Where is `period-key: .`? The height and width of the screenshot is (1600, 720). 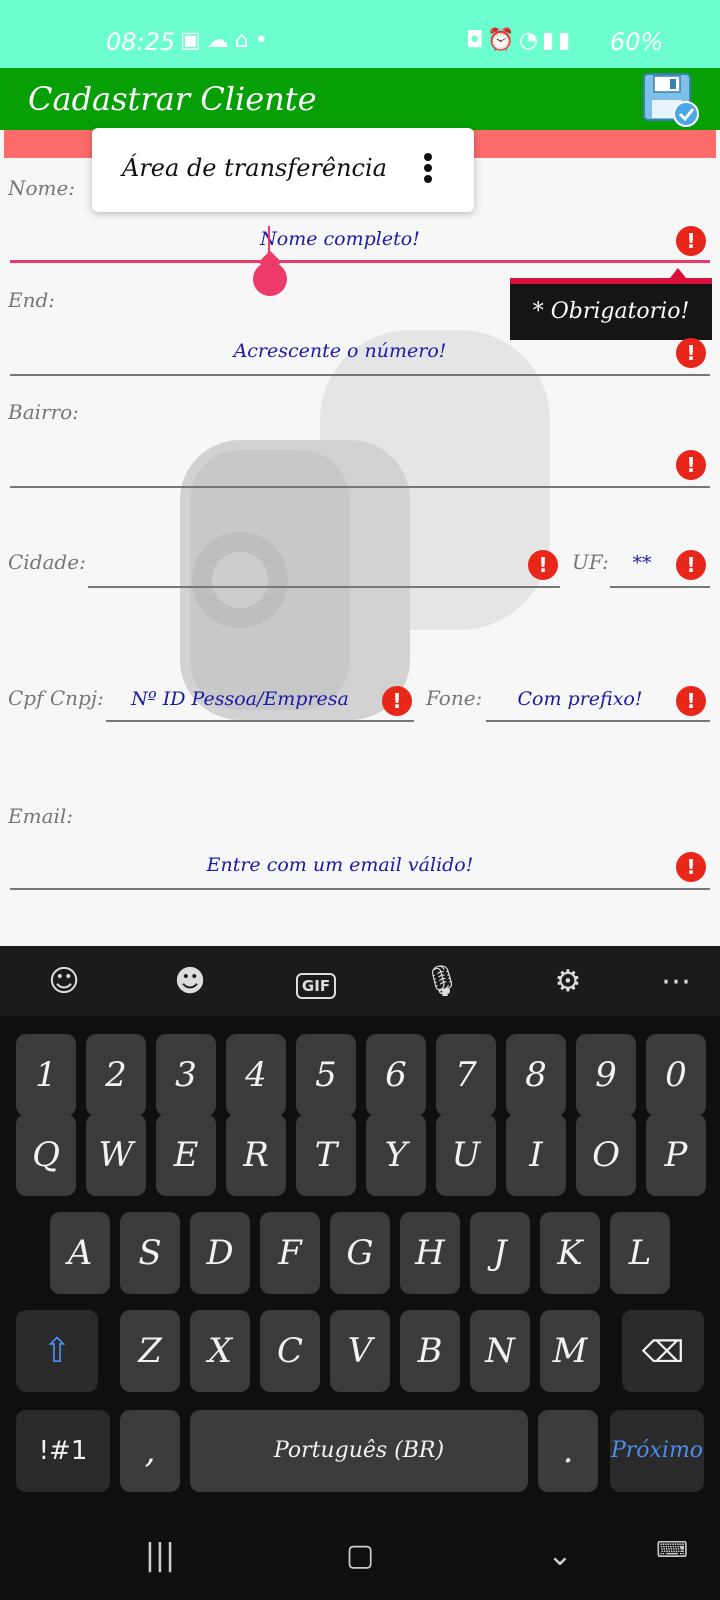 period-key: . is located at coordinates (568, 1451).